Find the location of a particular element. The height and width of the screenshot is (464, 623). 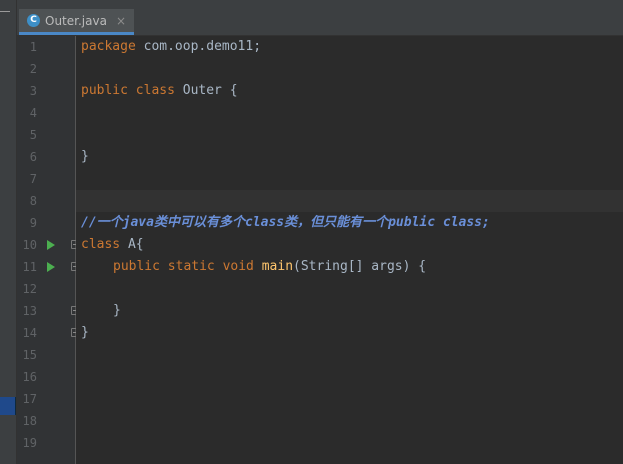

code-line-3: public class Outer { is located at coordinates (159, 91).